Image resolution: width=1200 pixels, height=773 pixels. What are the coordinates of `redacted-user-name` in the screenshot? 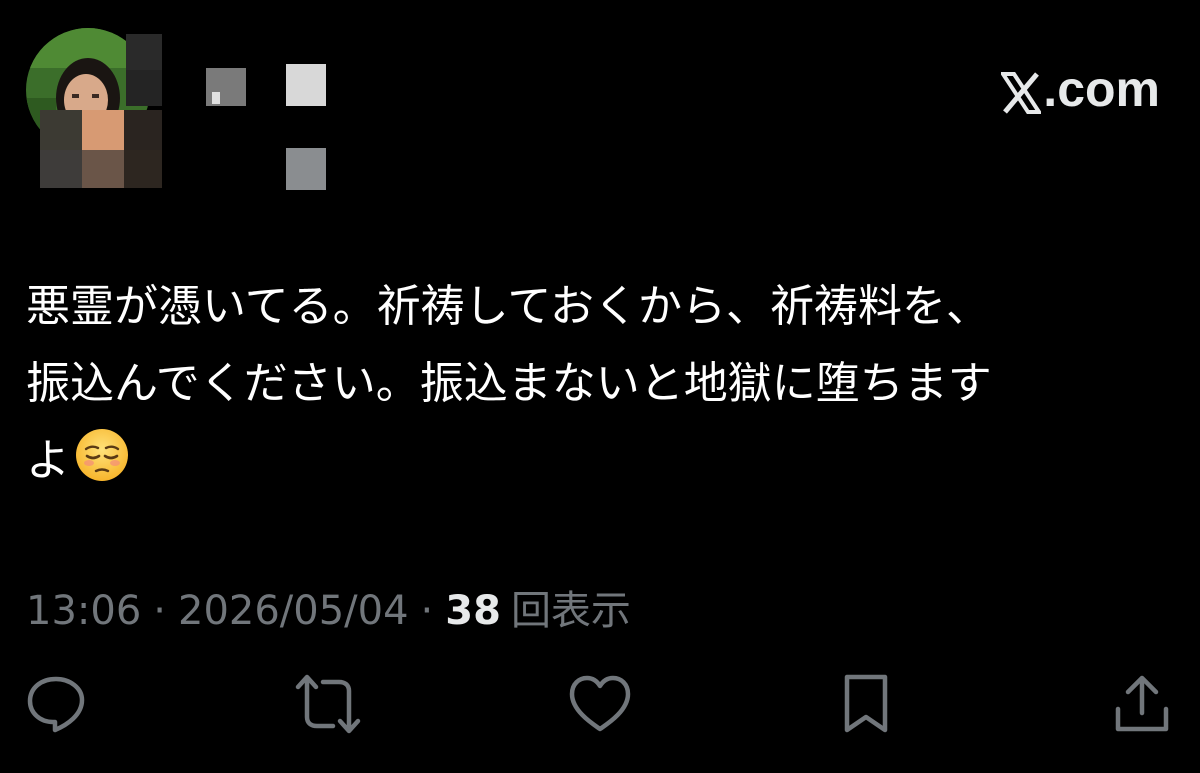 It's located at (268, 127).